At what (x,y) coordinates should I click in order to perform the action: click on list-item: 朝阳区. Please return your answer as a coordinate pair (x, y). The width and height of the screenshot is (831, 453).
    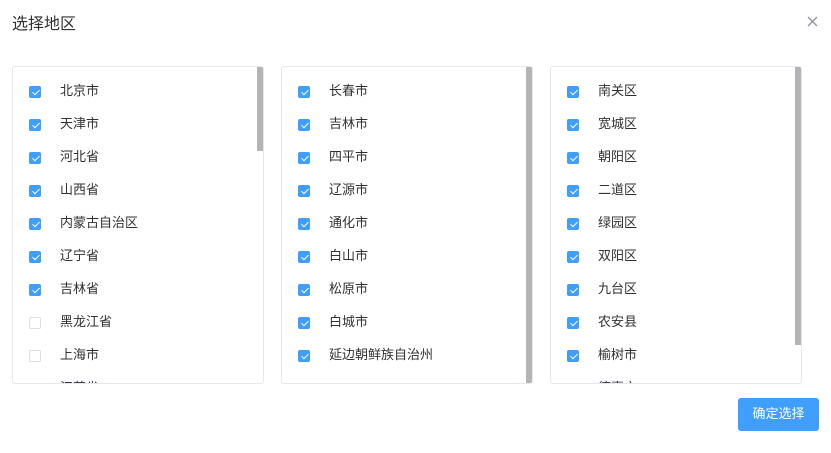
    Looking at the image, I should click on (676, 157).